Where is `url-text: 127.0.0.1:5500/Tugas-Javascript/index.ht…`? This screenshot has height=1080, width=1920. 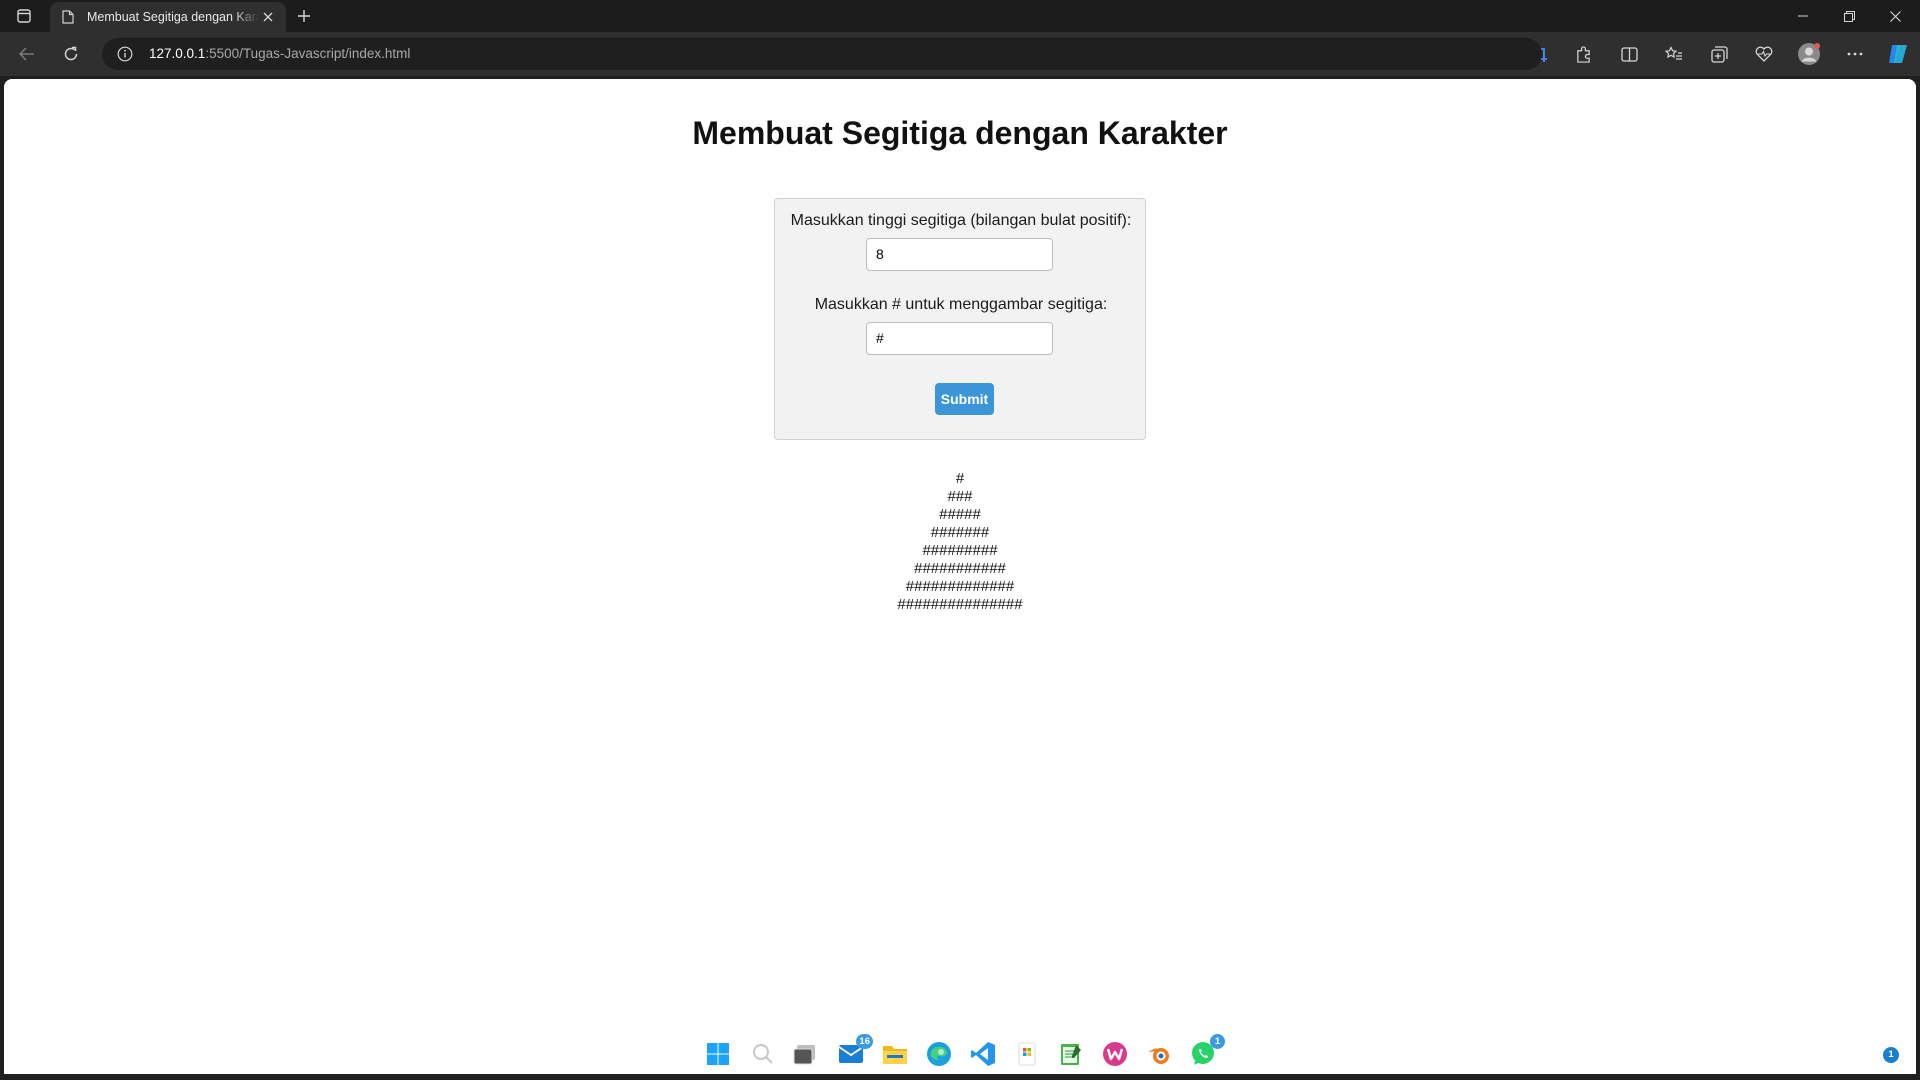
url-text: 127.0.0.1:5500/Tugas-Javascript/index.ht… is located at coordinates (279, 53).